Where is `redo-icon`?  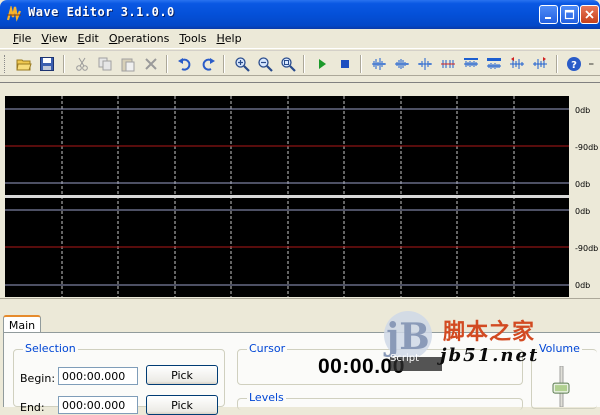 redo-icon is located at coordinates (208, 64).